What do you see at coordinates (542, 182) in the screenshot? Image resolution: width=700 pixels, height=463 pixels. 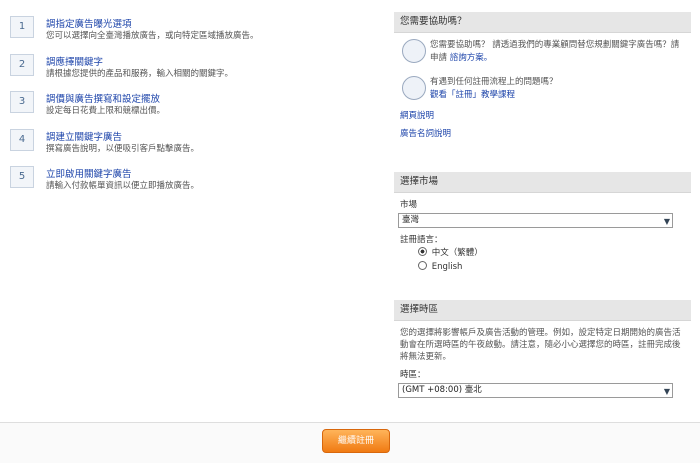 I see `market-header: 選擇市場` at bounding box center [542, 182].